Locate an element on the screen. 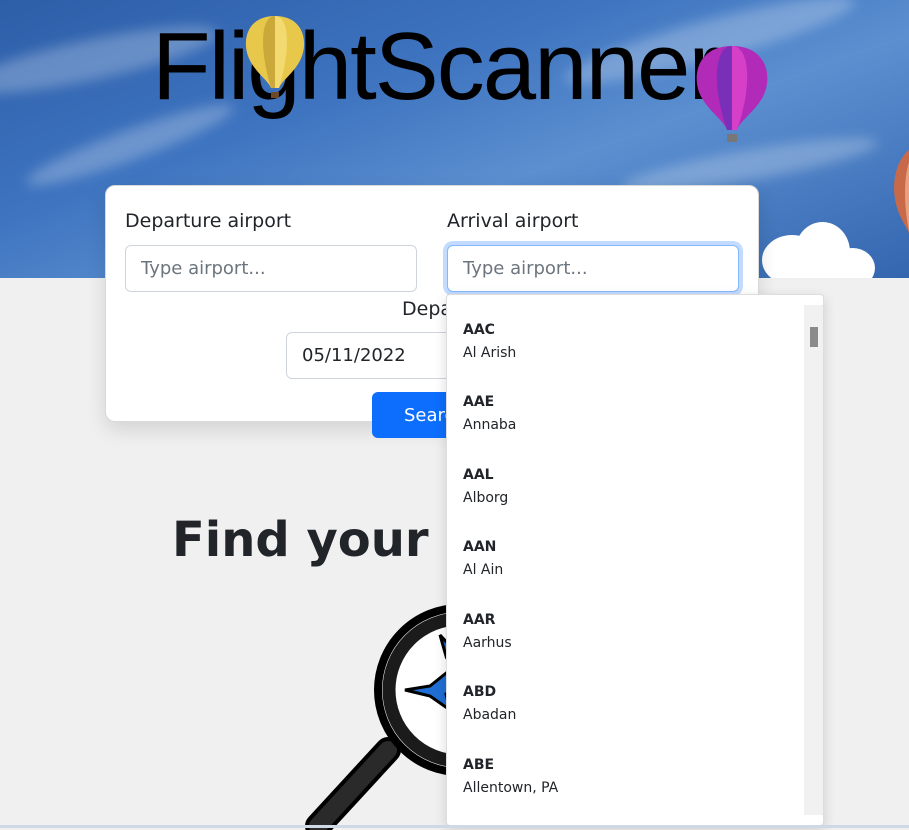 This screenshot has height=830, width=909. airport-option-aae: AAE Annaba is located at coordinates (628, 424).